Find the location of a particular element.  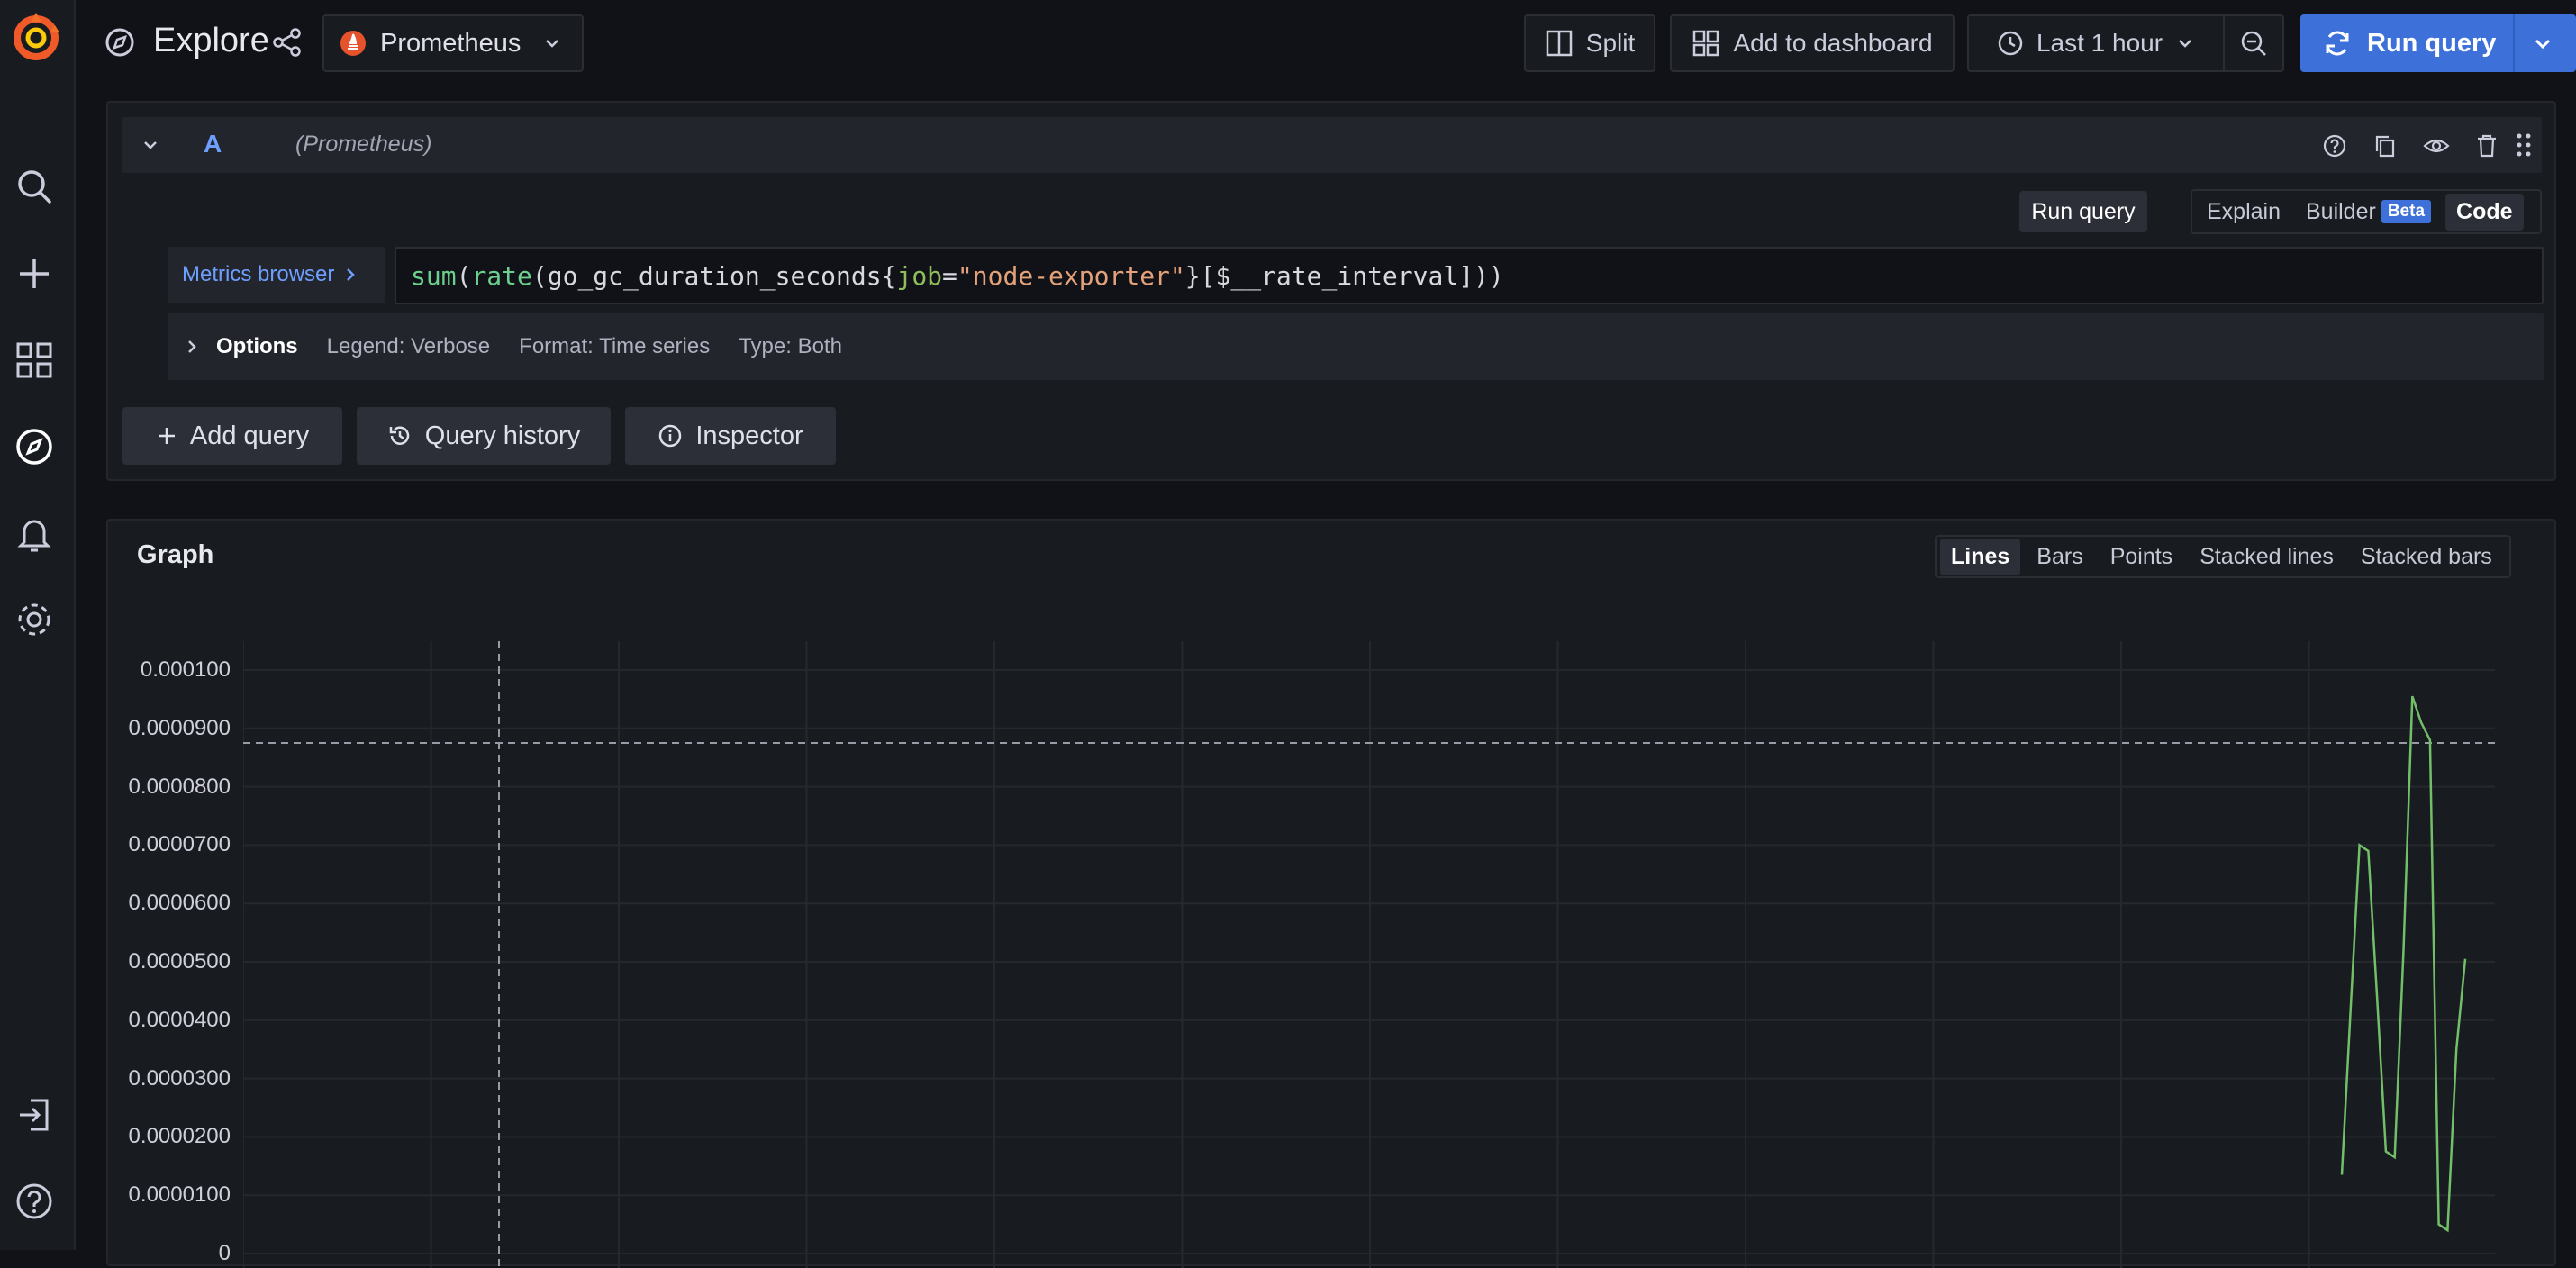

series-line is located at coordinates (2404, 964).